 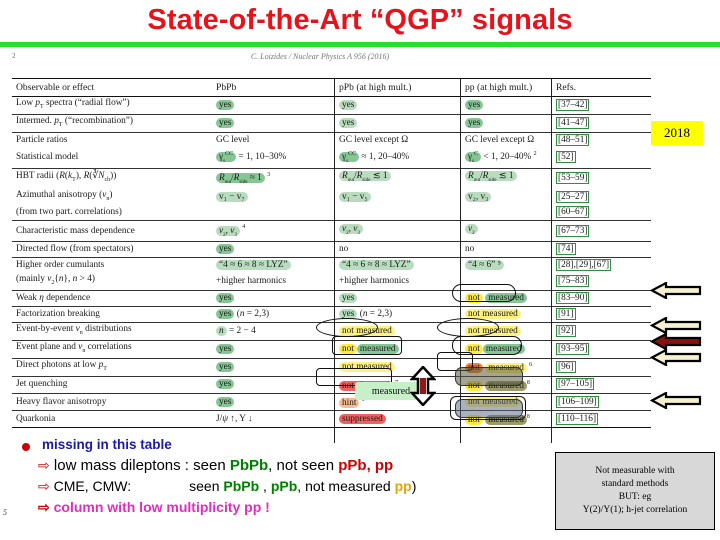 What do you see at coordinates (506, 105) in the screenshot?
I see `cell-pp: yes` at bounding box center [506, 105].